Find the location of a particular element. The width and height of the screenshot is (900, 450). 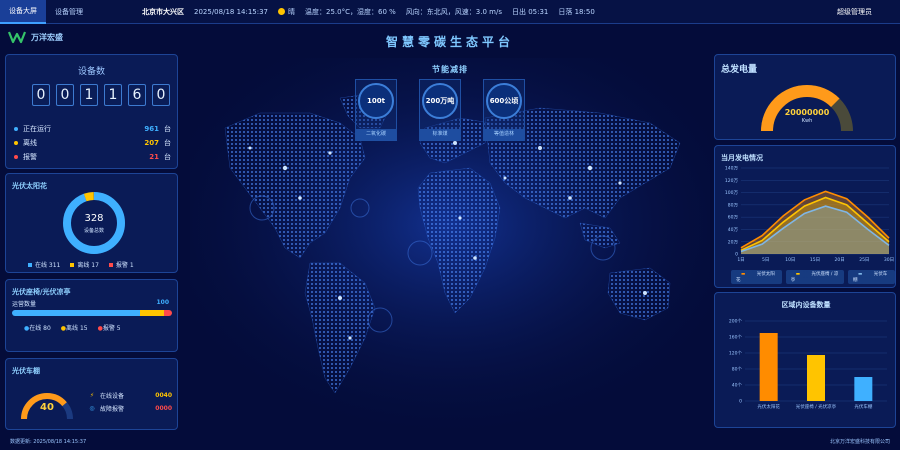

status-row-offline: 离线 207 台 is located at coordinates (93, 143).